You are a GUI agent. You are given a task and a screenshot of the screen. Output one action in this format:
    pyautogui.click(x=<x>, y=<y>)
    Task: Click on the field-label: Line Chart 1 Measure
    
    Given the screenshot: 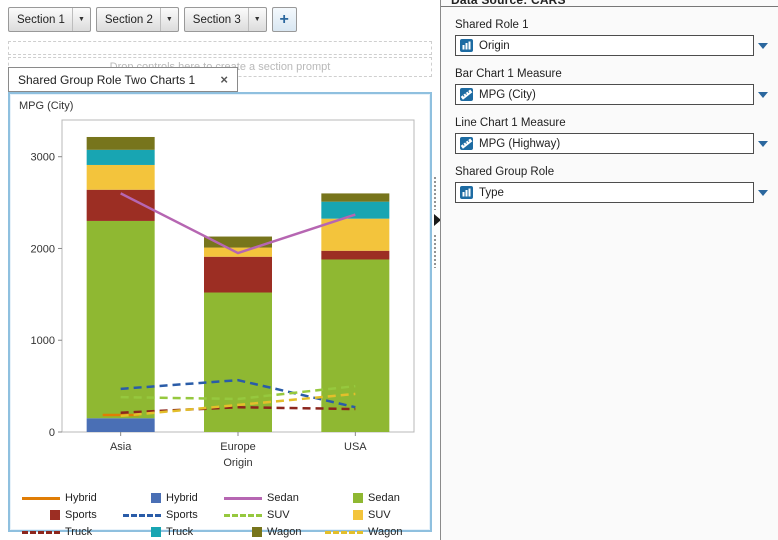 What is the action you would take?
    pyautogui.click(x=510, y=123)
    